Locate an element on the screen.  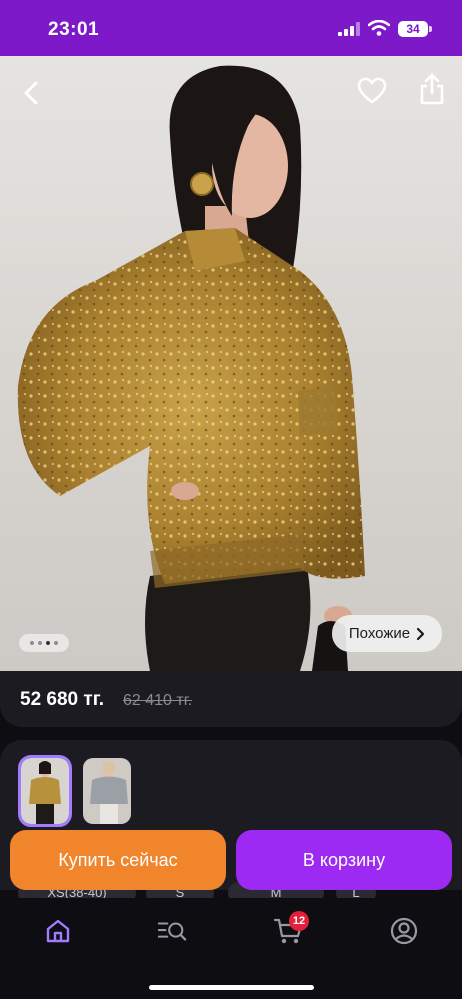
wifi-icon is located at coordinates (379, 28).